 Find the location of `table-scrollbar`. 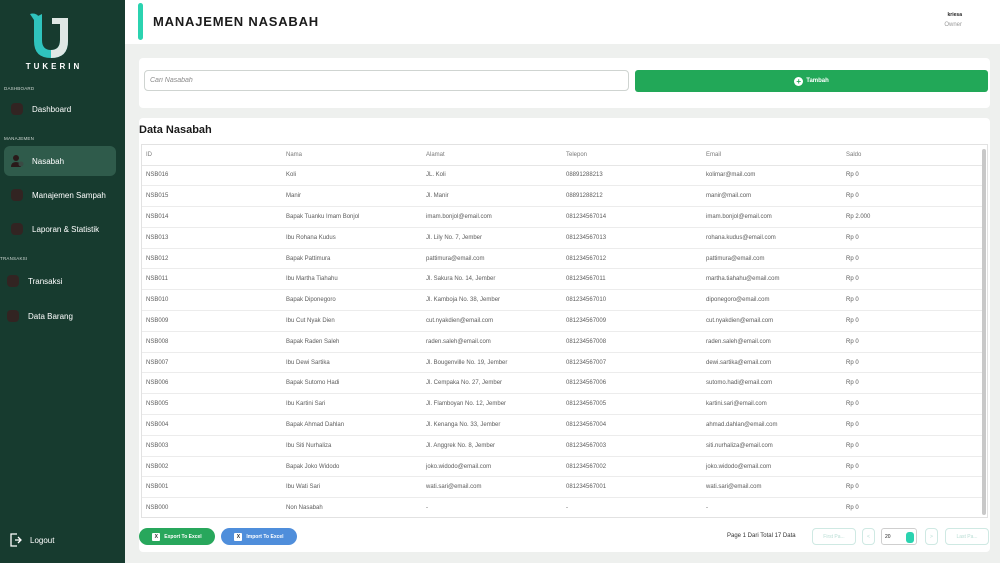

table-scrollbar is located at coordinates (984, 332).